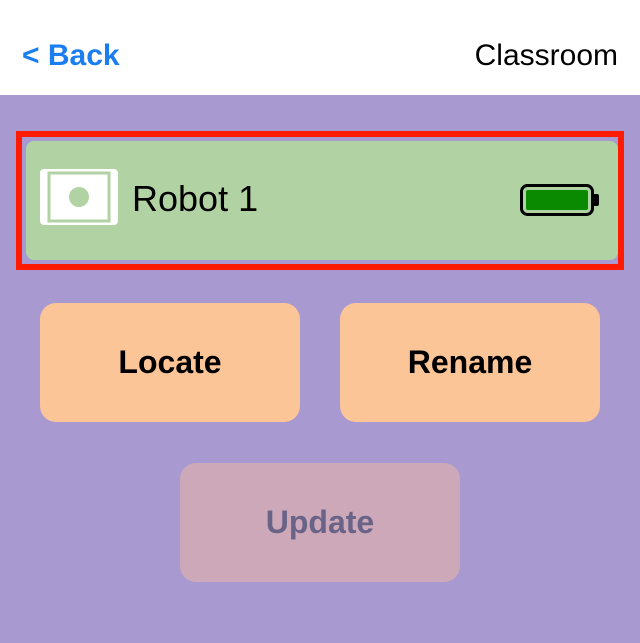  What do you see at coordinates (71, 56) in the screenshot?
I see `back-button: < Back` at bounding box center [71, 56].